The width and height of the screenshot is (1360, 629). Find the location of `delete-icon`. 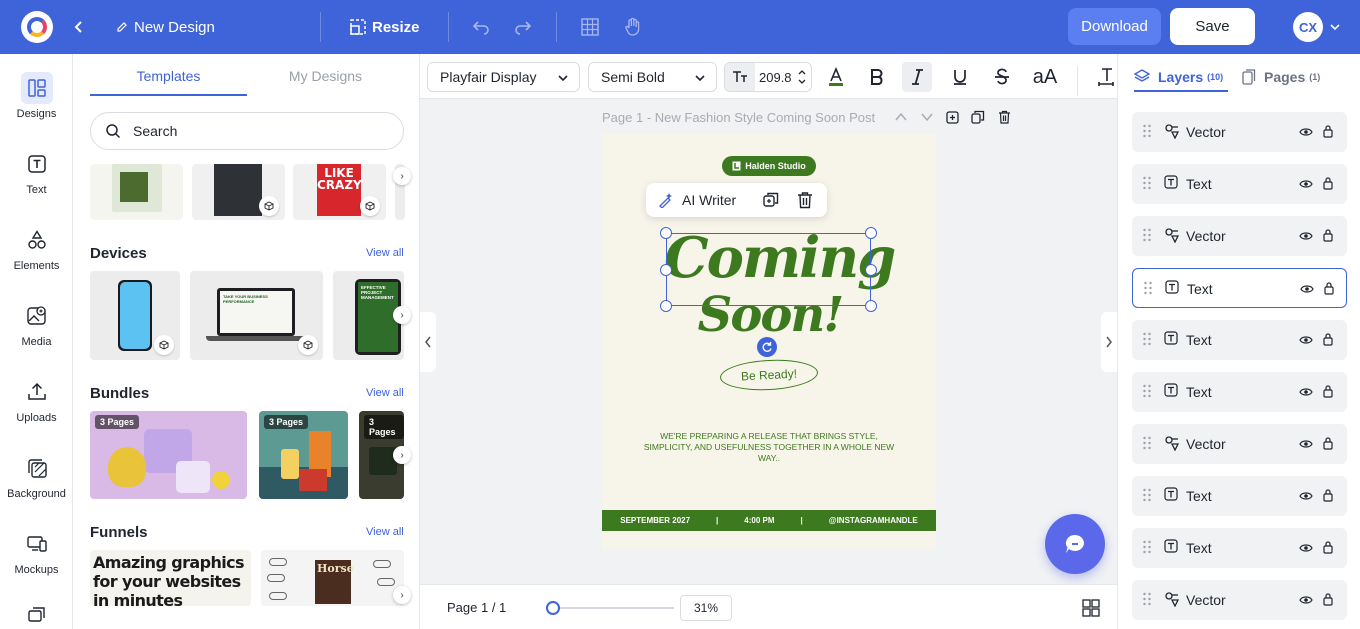

delete-icon is located at coordinates (805, 200).